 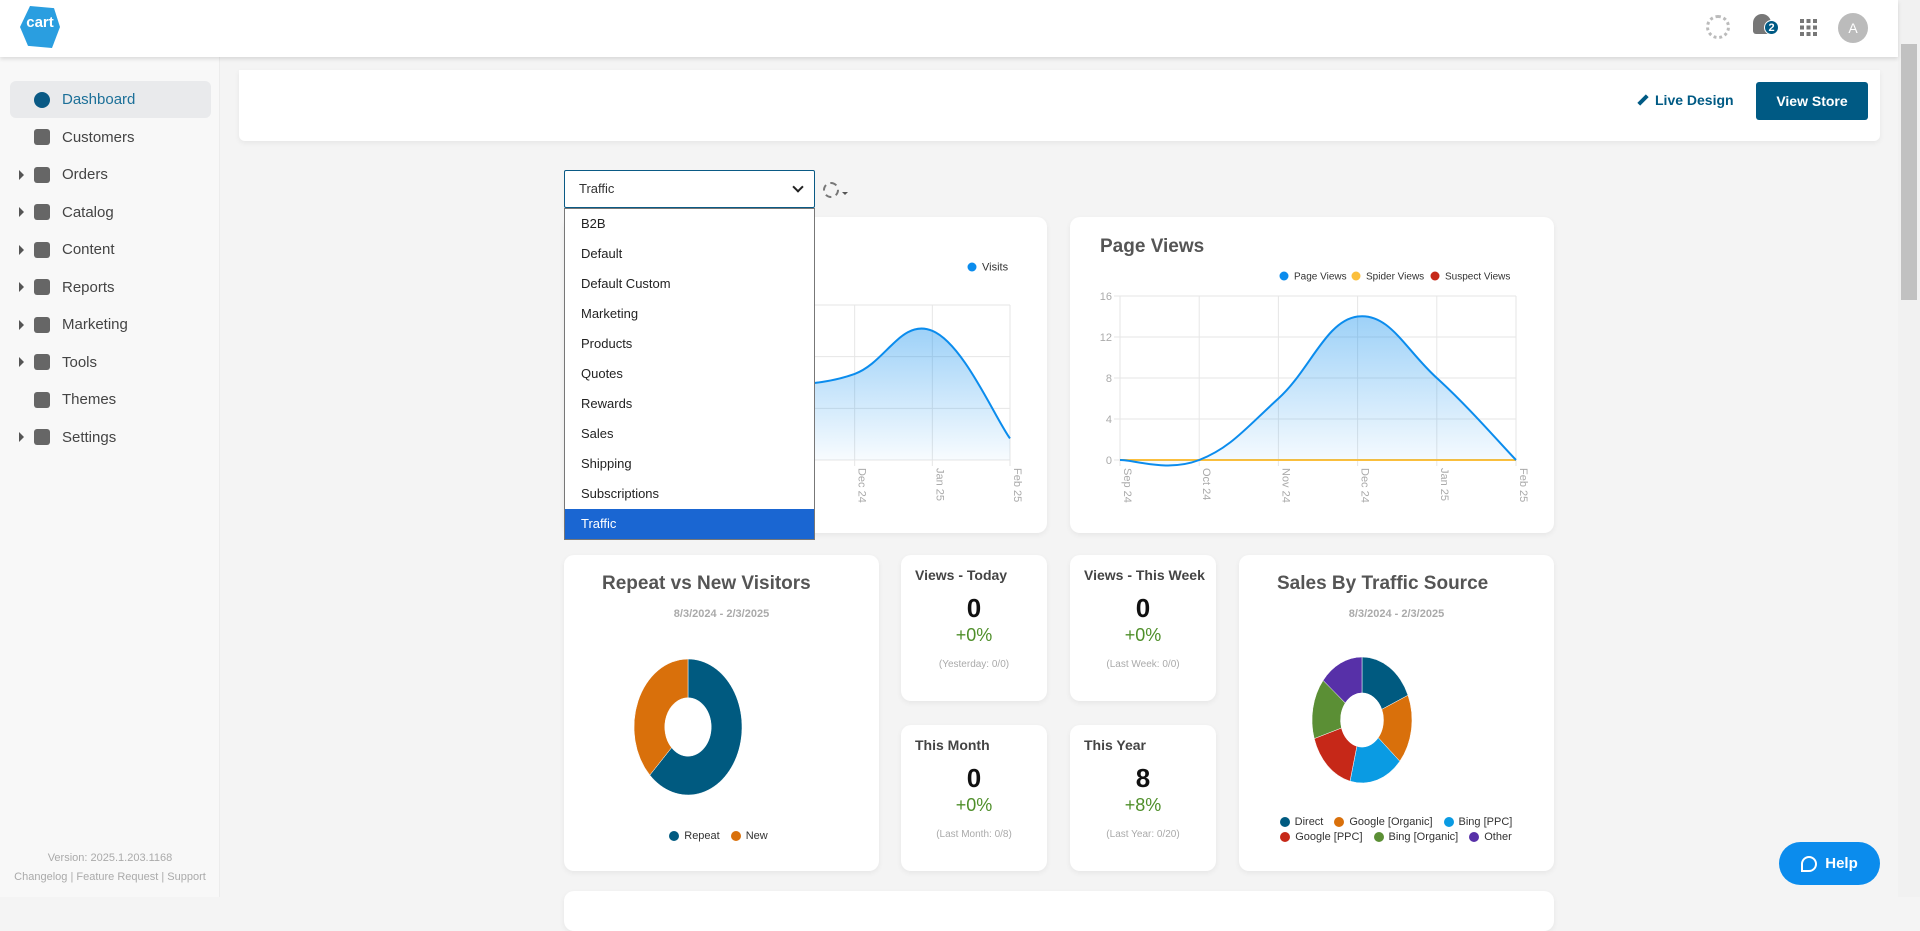 I want to click on sidebar-item-orders: Orders, so click(x=110, y=174).